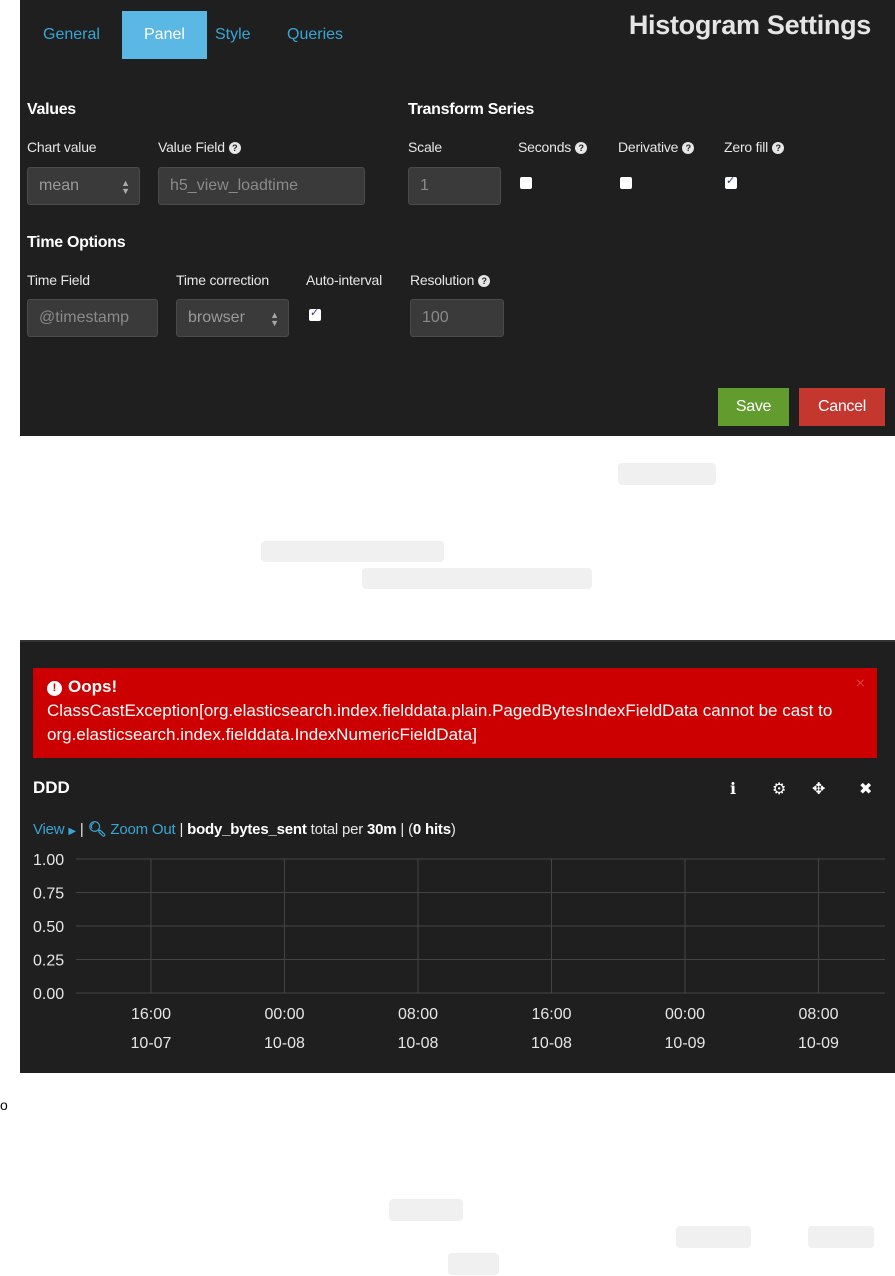  Describe the element at coordinates (457, 318) in the screenshot. I see `resolution-input: 100` at that location.